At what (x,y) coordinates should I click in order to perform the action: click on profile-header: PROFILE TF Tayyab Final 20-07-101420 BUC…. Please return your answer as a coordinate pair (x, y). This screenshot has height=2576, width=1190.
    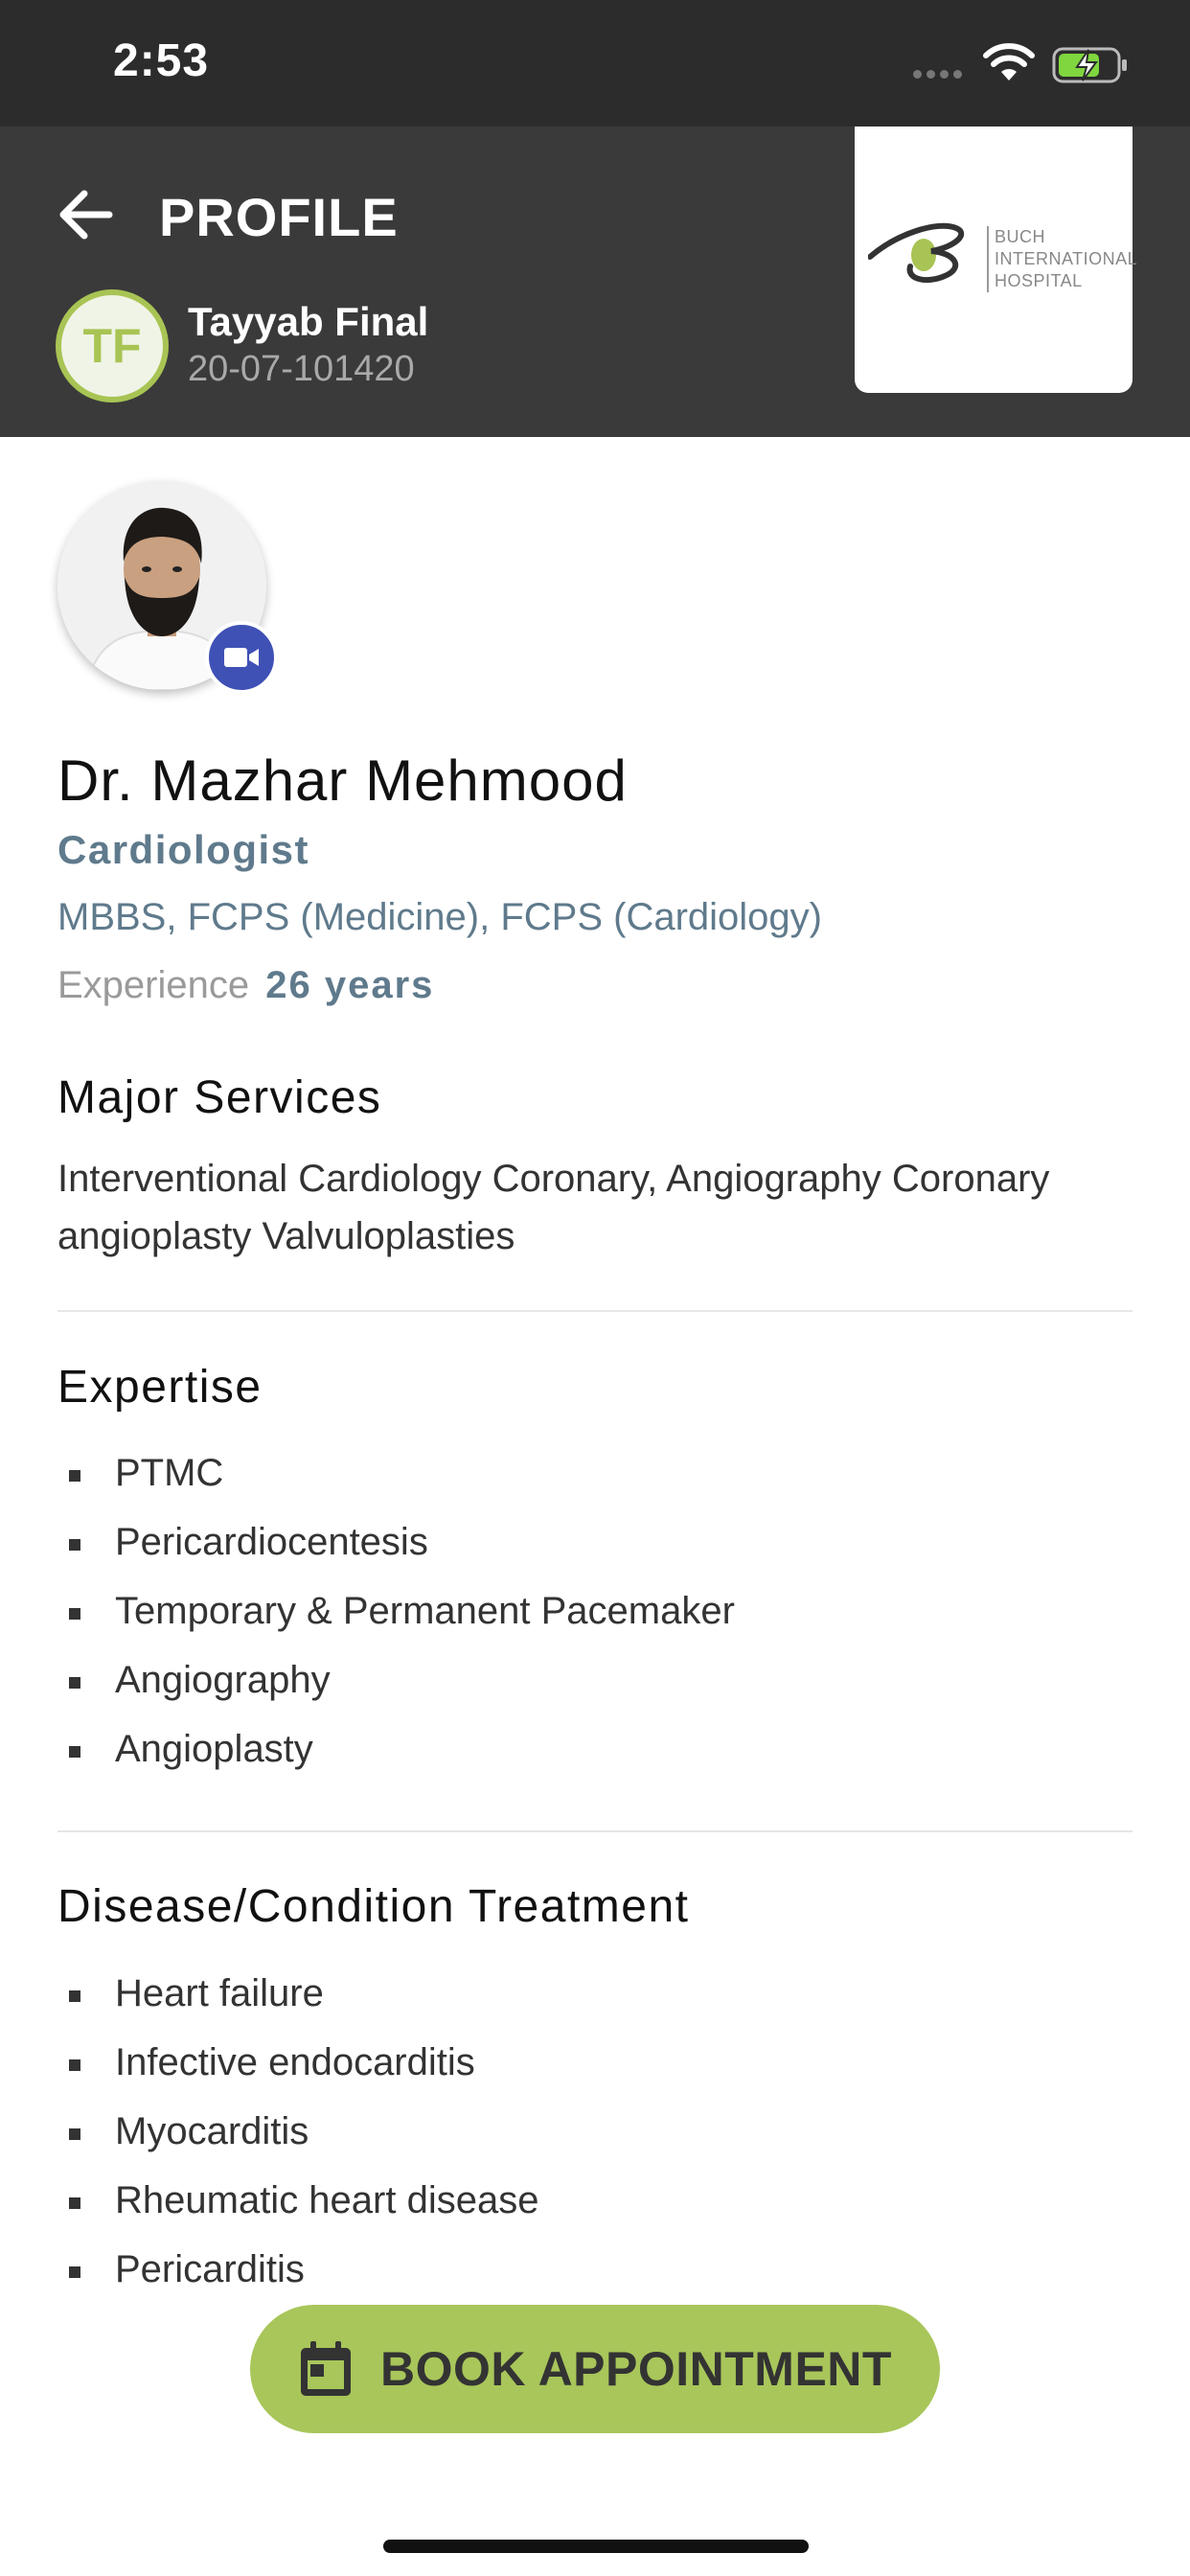
    Looking at the image, I should click on (595, 281).